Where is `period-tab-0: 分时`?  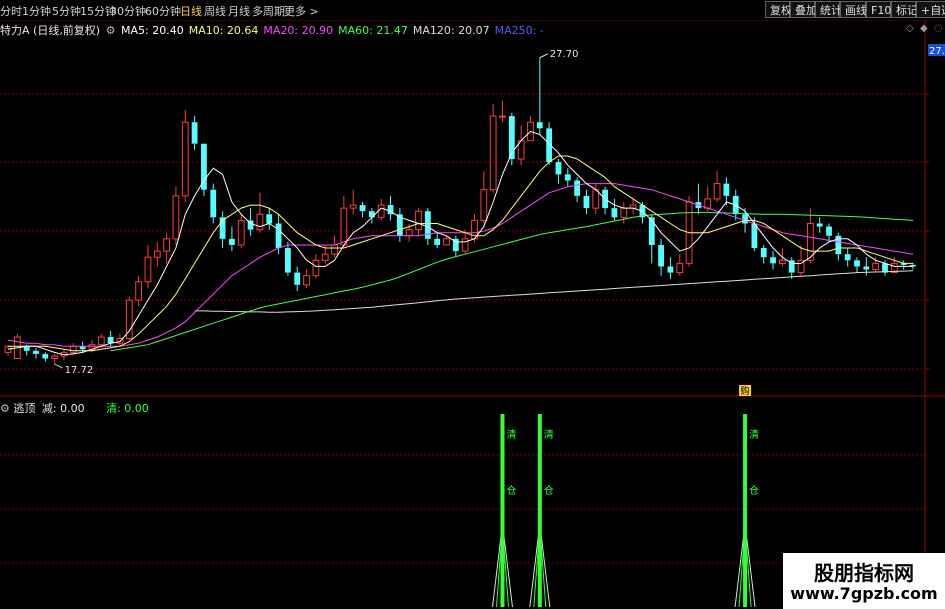 period-tab-0: 分时 is located at coordinates (11, 11).